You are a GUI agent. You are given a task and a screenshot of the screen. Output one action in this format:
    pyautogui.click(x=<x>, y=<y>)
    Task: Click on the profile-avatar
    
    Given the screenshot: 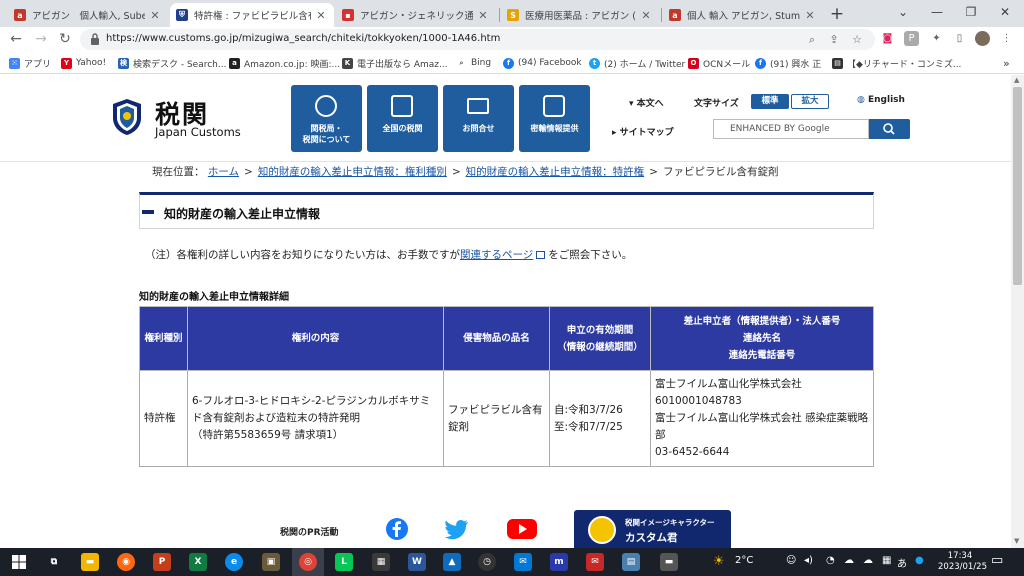 What is the action you would take?
    pyautogui.click(x=982, y=38)
    